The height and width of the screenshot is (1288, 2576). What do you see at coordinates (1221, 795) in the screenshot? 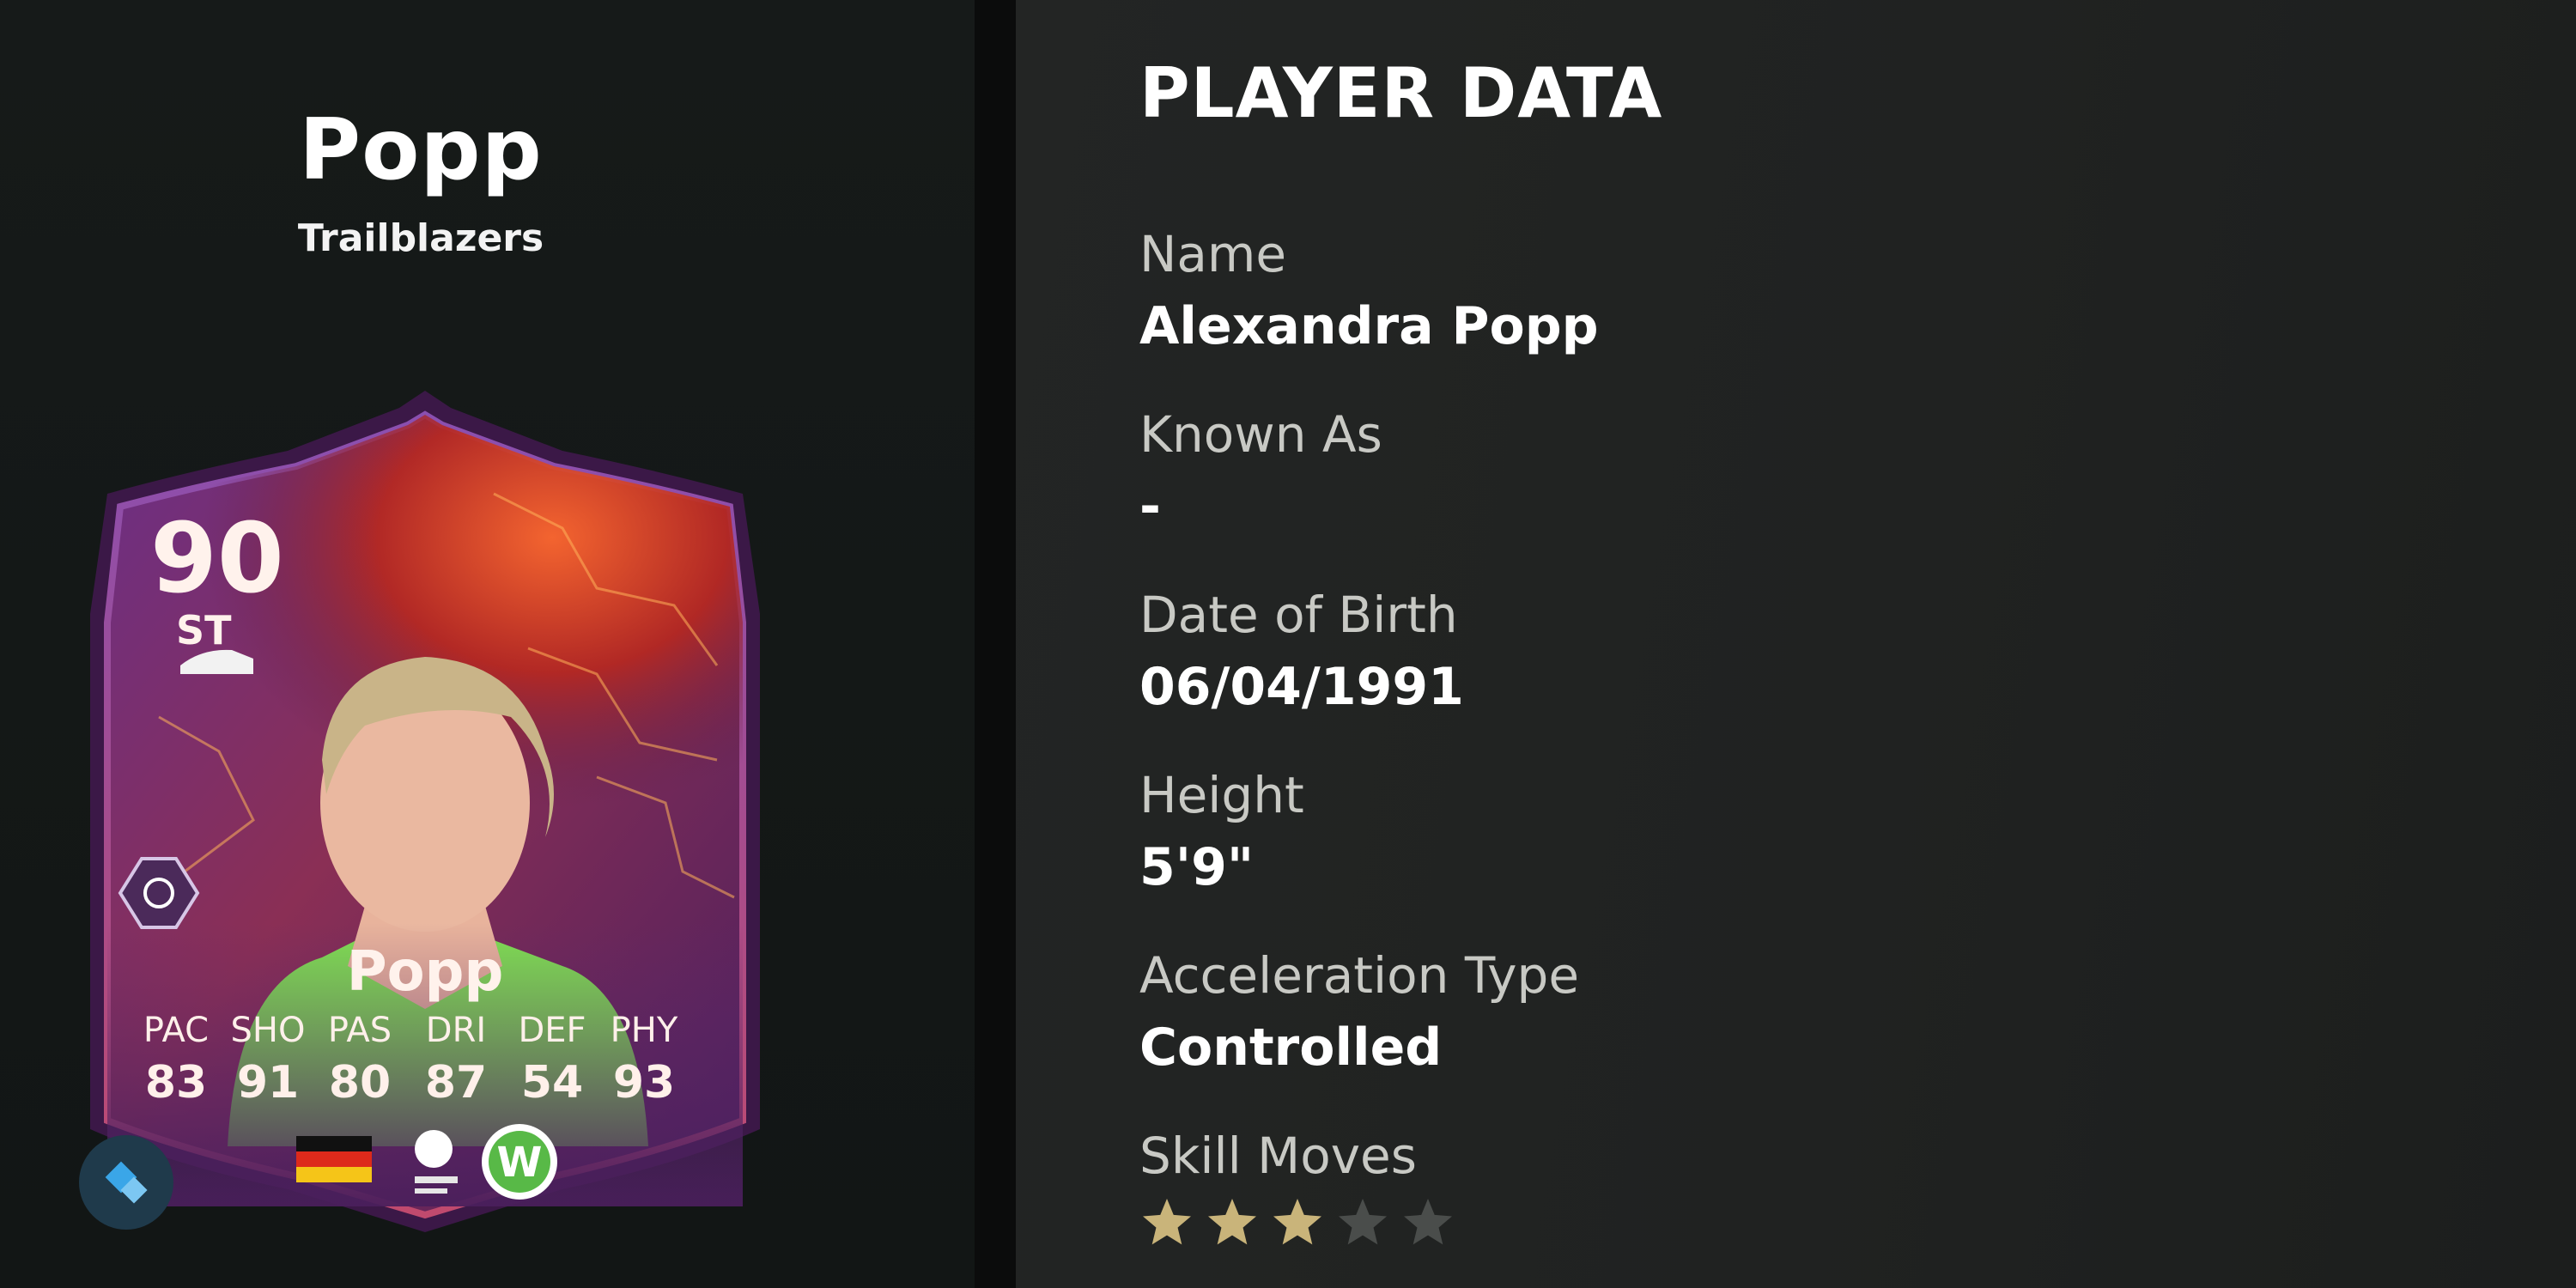
I see `height-label: Height` at bounding box center [1221, 795].